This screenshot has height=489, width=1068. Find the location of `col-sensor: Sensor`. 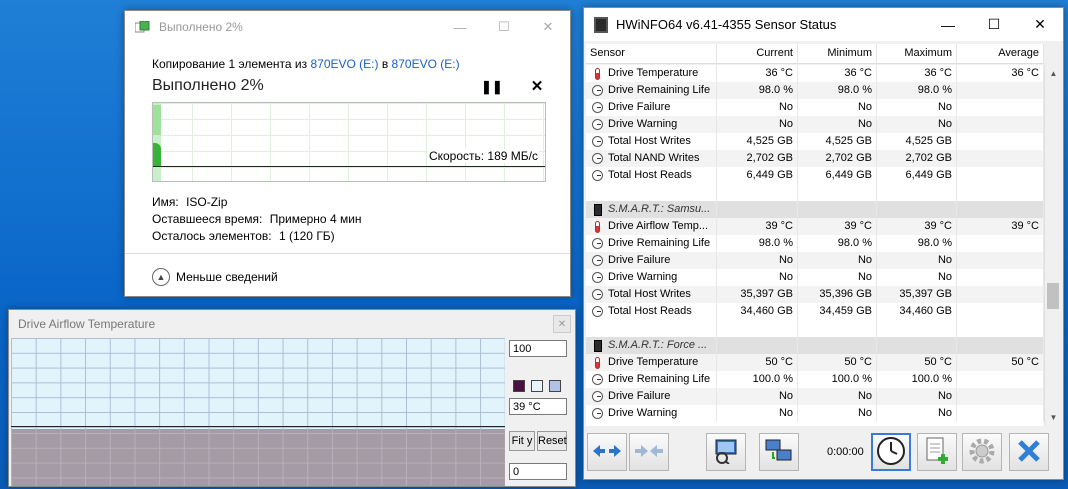

col-sensor: Sensor is located at coordinates (651, 54).